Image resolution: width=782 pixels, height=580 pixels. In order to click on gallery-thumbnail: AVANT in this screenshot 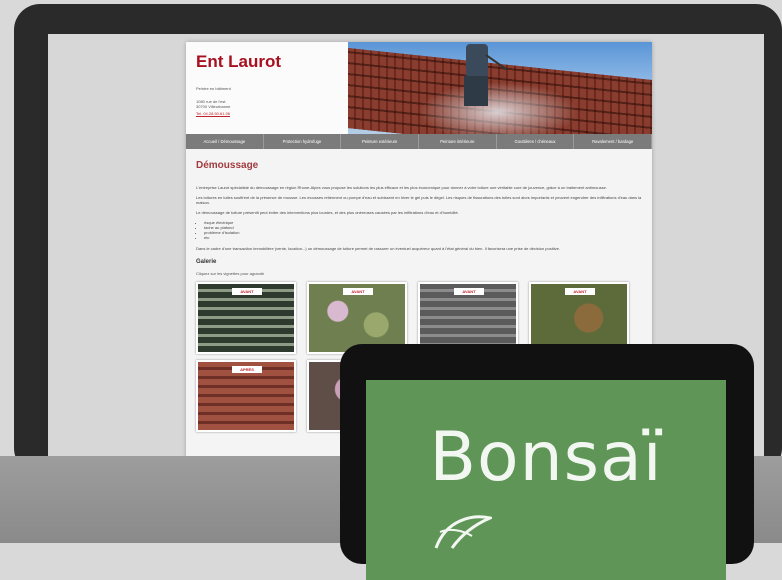, I will do `click(246, 318)`.